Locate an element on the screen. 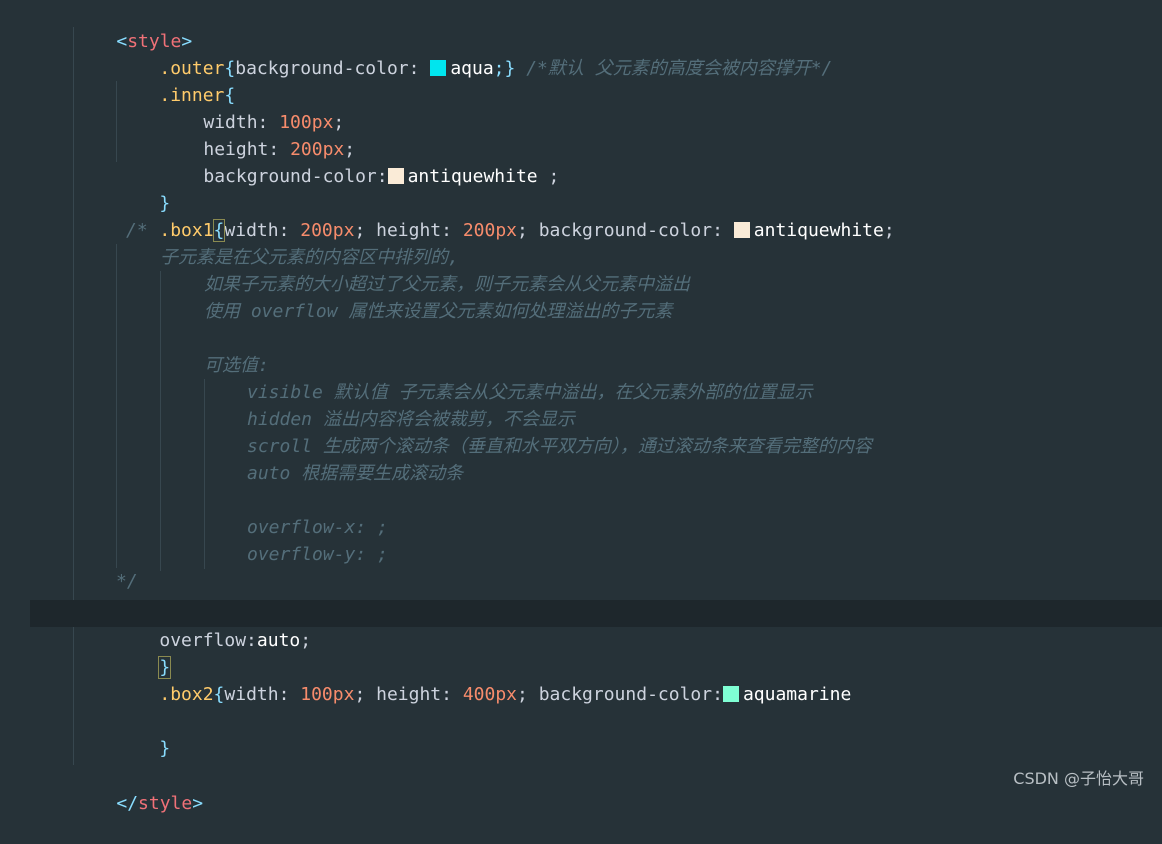 Image resolution: width=1162 pixels, height=844 pixels. code-line-18: auto 根据需要生成滚动条 is located at coordinates (355, 473).